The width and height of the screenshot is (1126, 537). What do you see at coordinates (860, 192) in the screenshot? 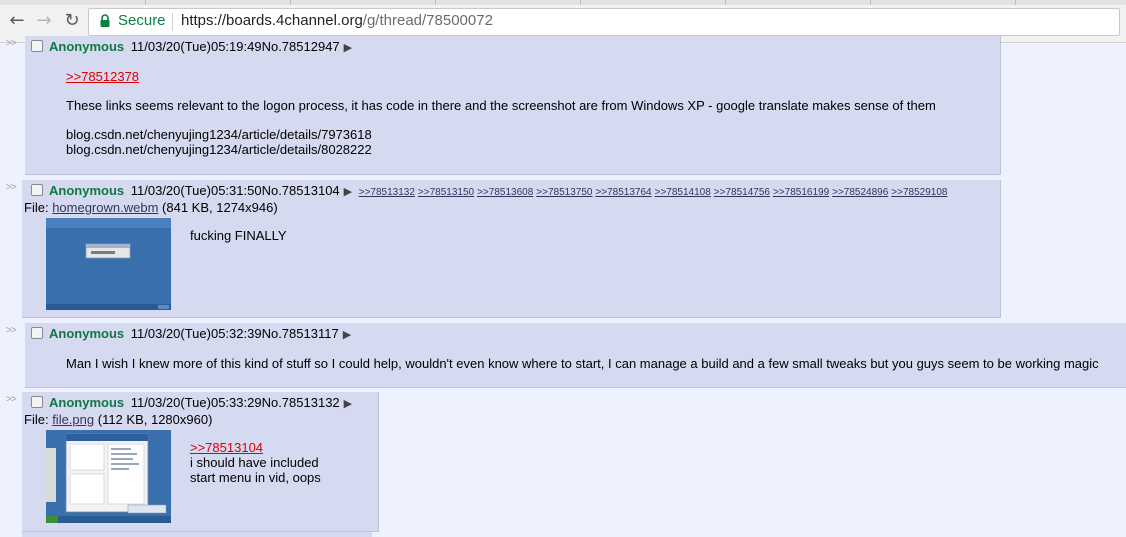
I see `backlink: >>78524896` at bounding box center [860, 192].